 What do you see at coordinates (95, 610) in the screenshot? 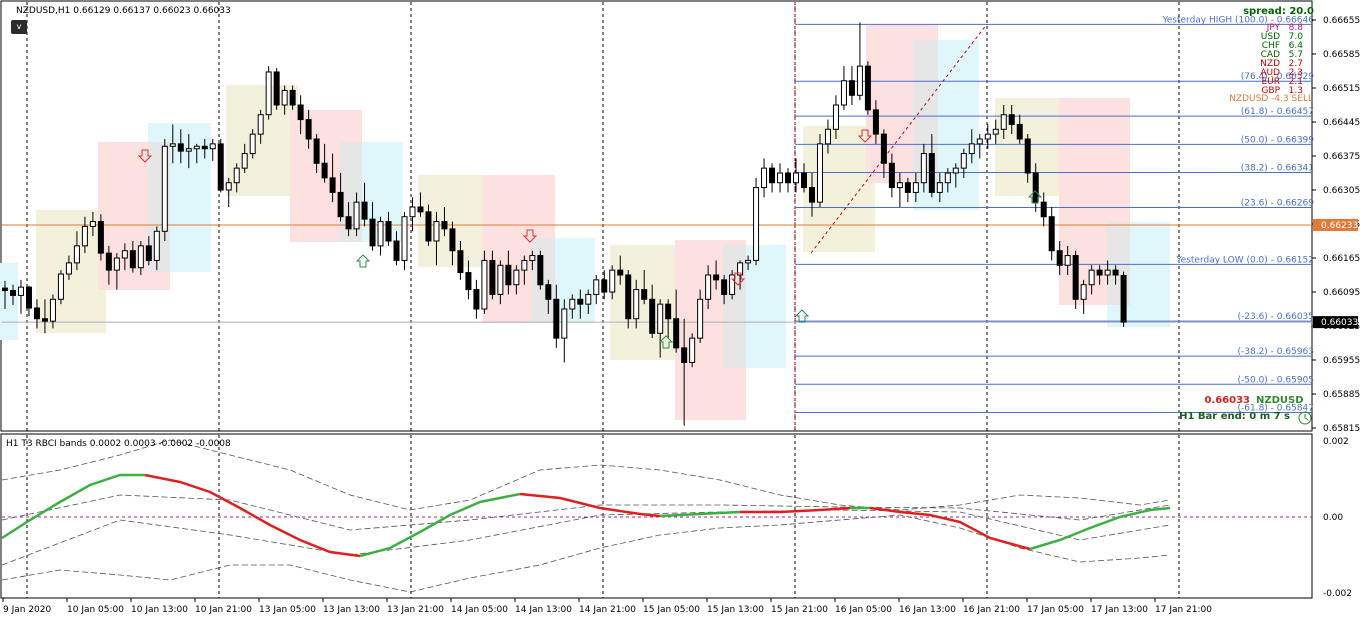
I see `time-axis-label: 10 Jan 05:00` at bounding box center [95, 610].